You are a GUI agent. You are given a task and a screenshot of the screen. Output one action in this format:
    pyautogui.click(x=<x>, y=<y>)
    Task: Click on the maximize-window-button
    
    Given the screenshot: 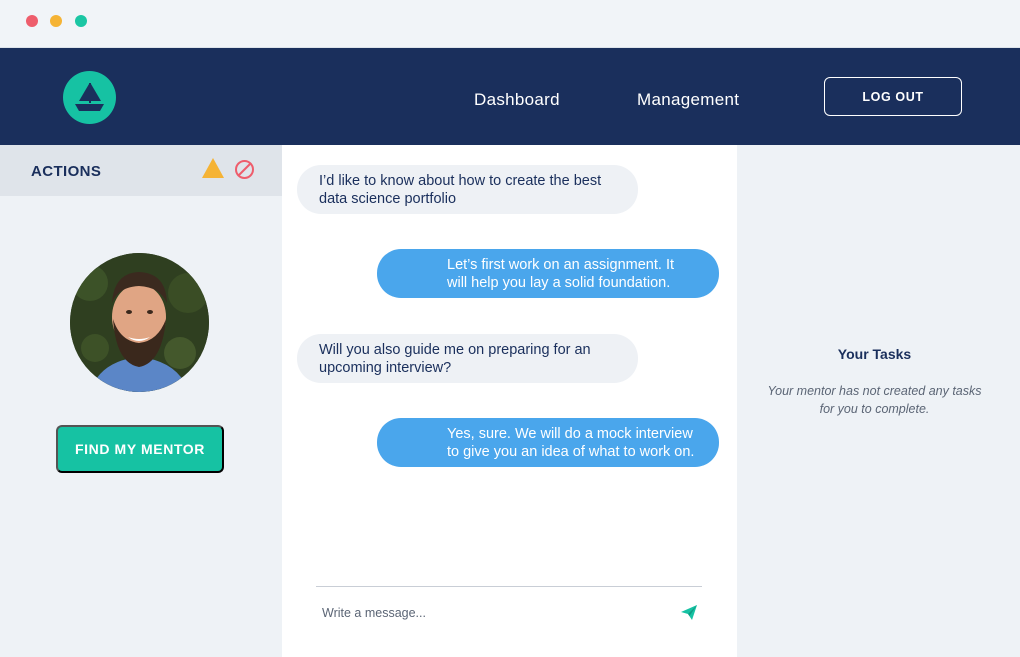 What is the action you would take?
    pyautogui.click(x=81, y=21)
    